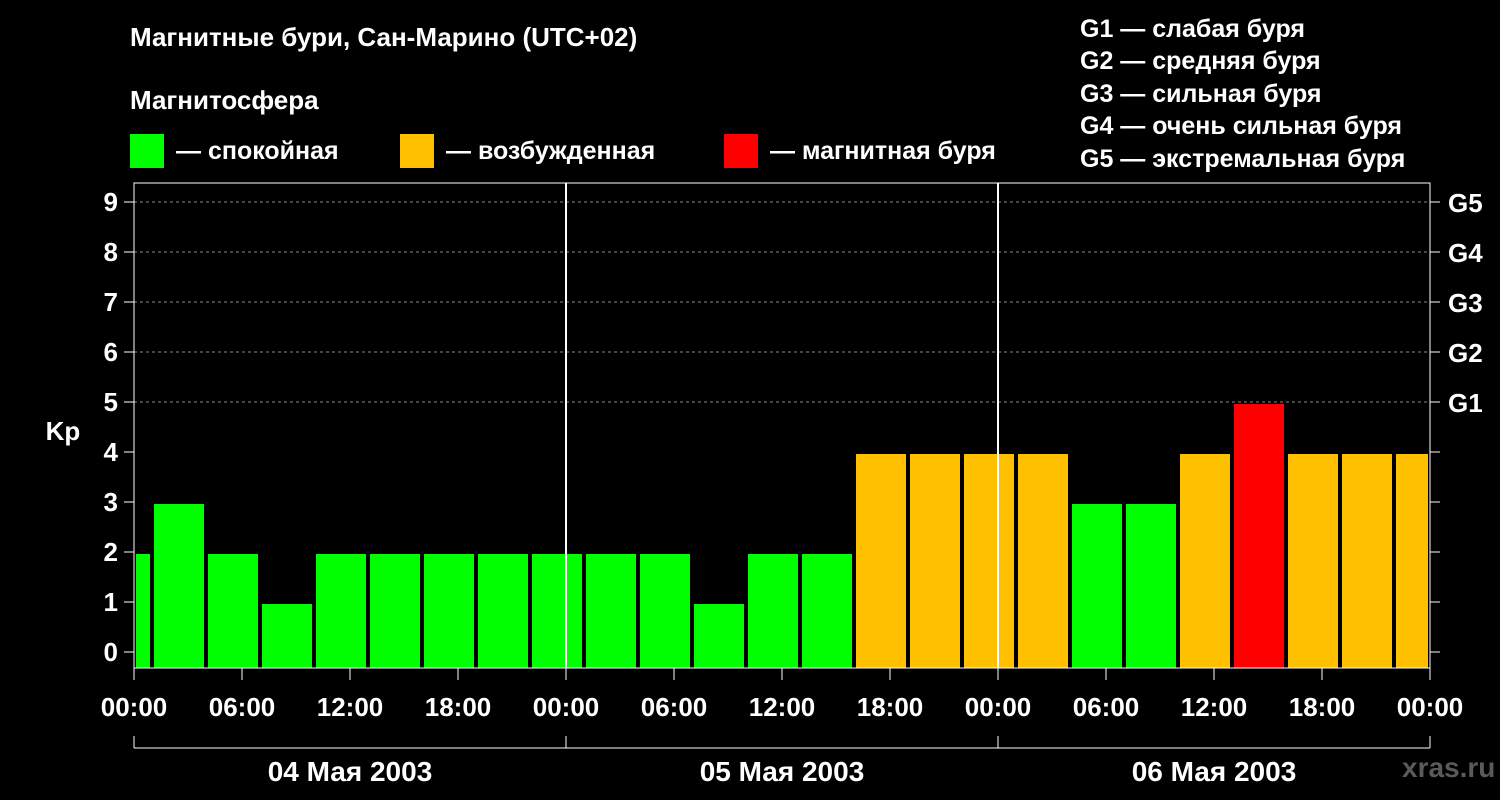 This screenshot has height=800, width=1500. What do you see at coordinates (111, 552) in the screenshot?
I see `y-tick-label: 2` at bounding box center [111, 552].